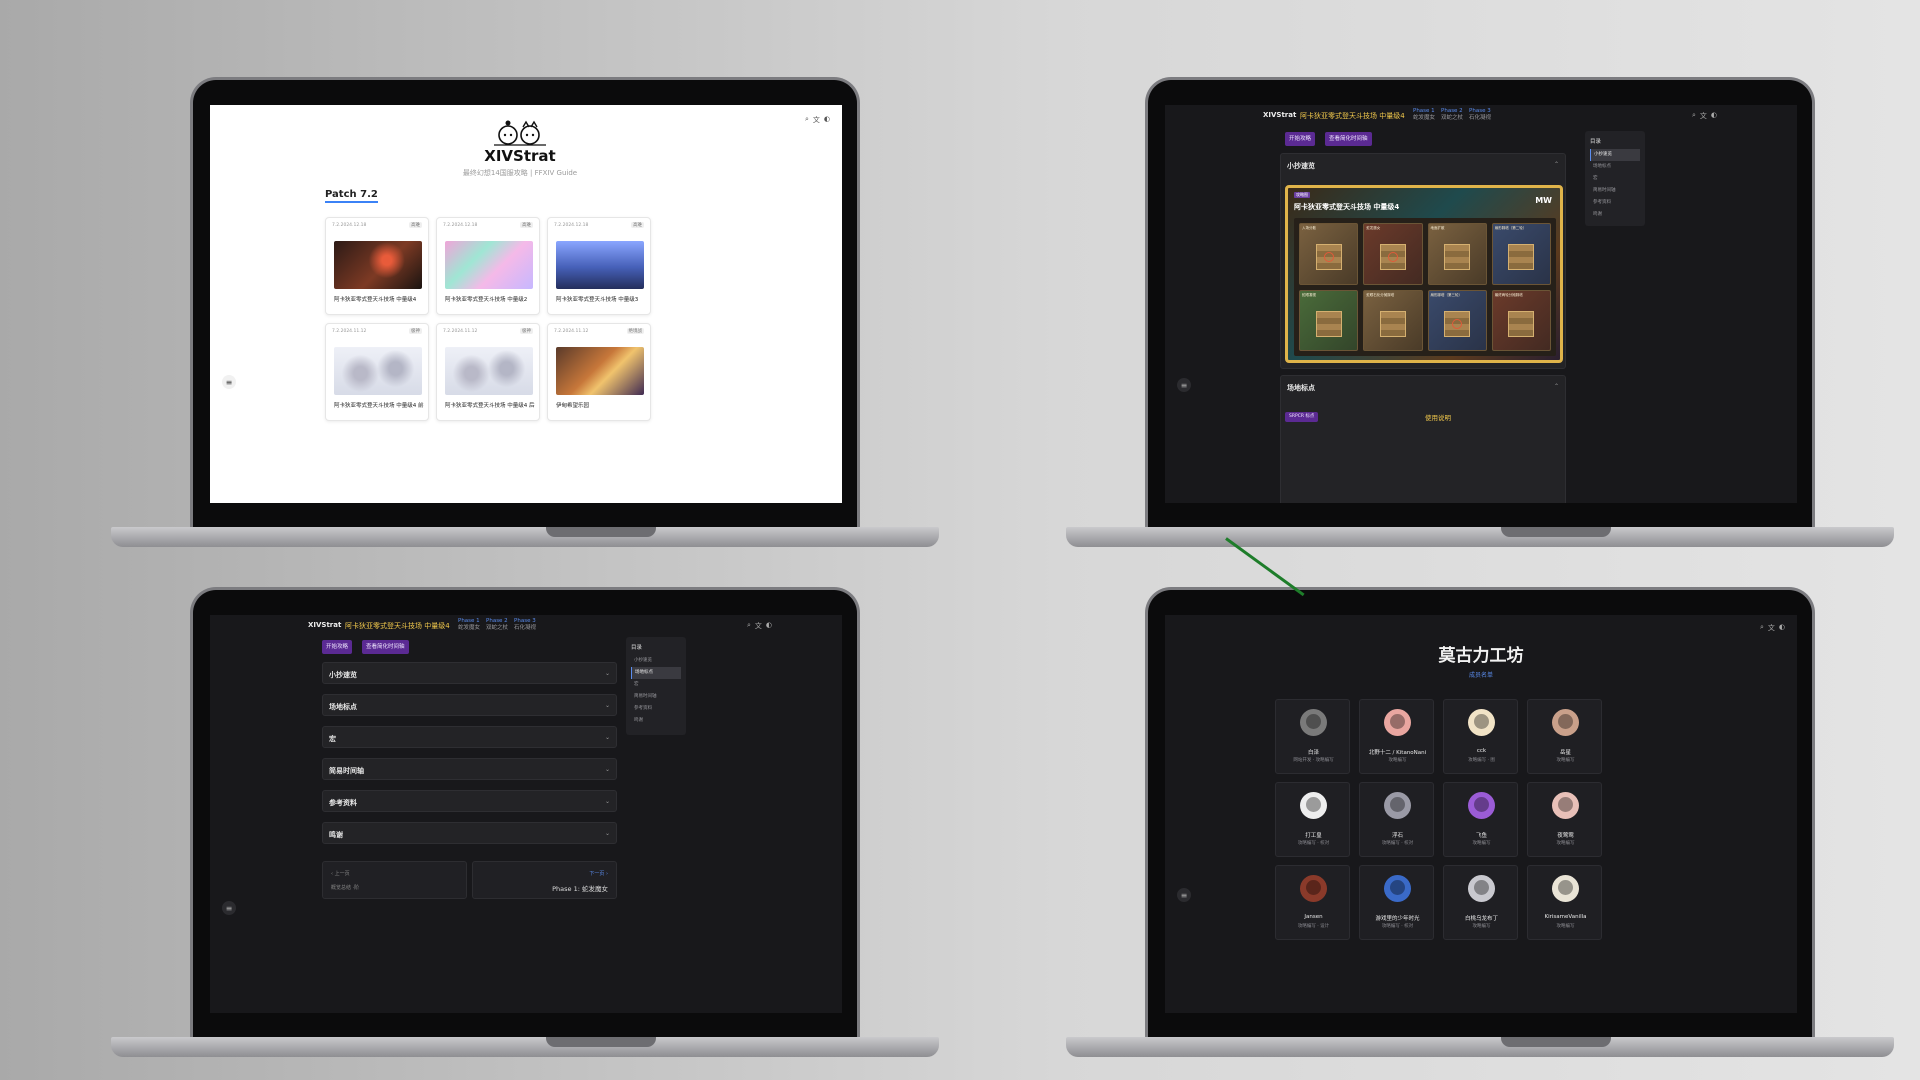 This screenshot has height=1080, width=1920. Describe the element at coordinates (1521, 323) in the screenshot. I see `arena-map` at that location.